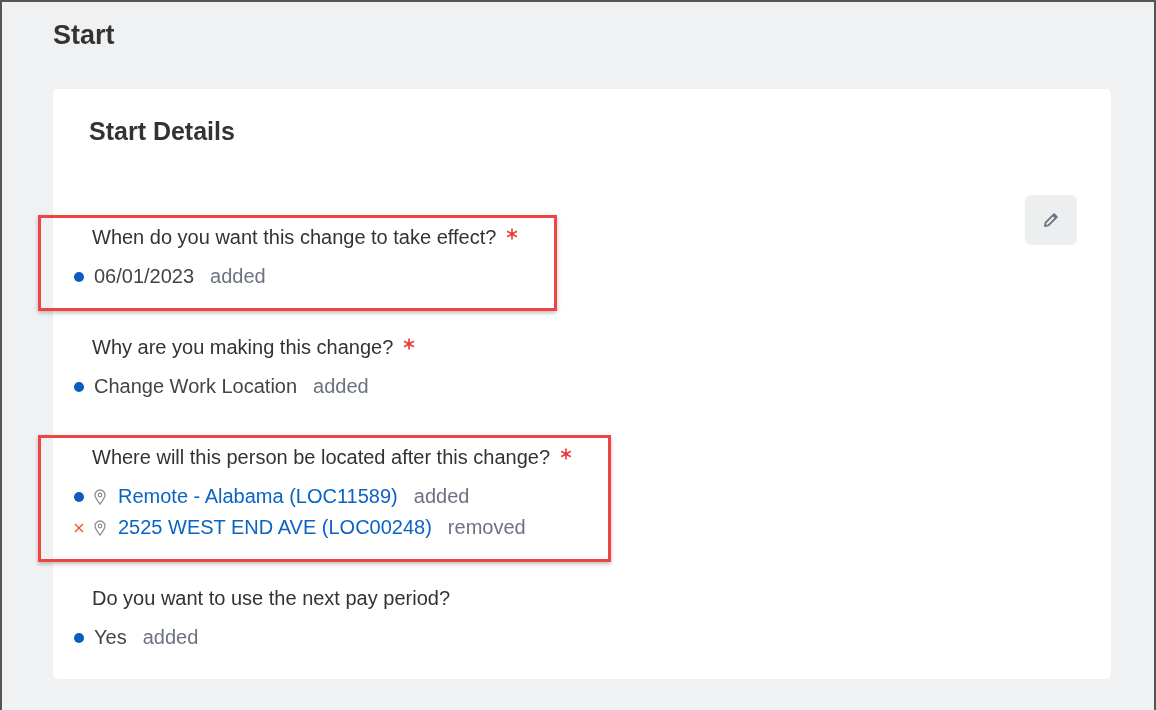 This screenshot has height=710, width=1156. Describe the element at coordinates (321, 457) in the screenshot. I see `question-label: Where will this person be located after this change?` at that location.